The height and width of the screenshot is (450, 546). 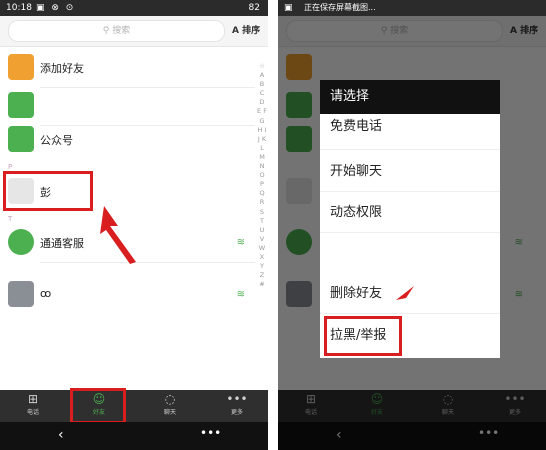 I want to click on nav-more: ••• 更多, so click(x=237, y=406).